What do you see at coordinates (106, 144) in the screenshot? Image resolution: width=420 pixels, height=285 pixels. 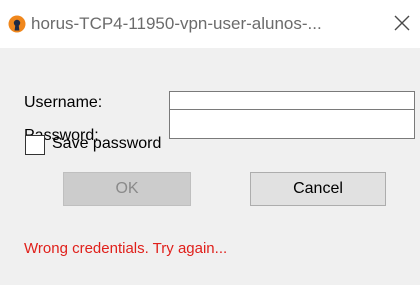 I see `save-password-label: Save password` at bounding box center [106, 144].